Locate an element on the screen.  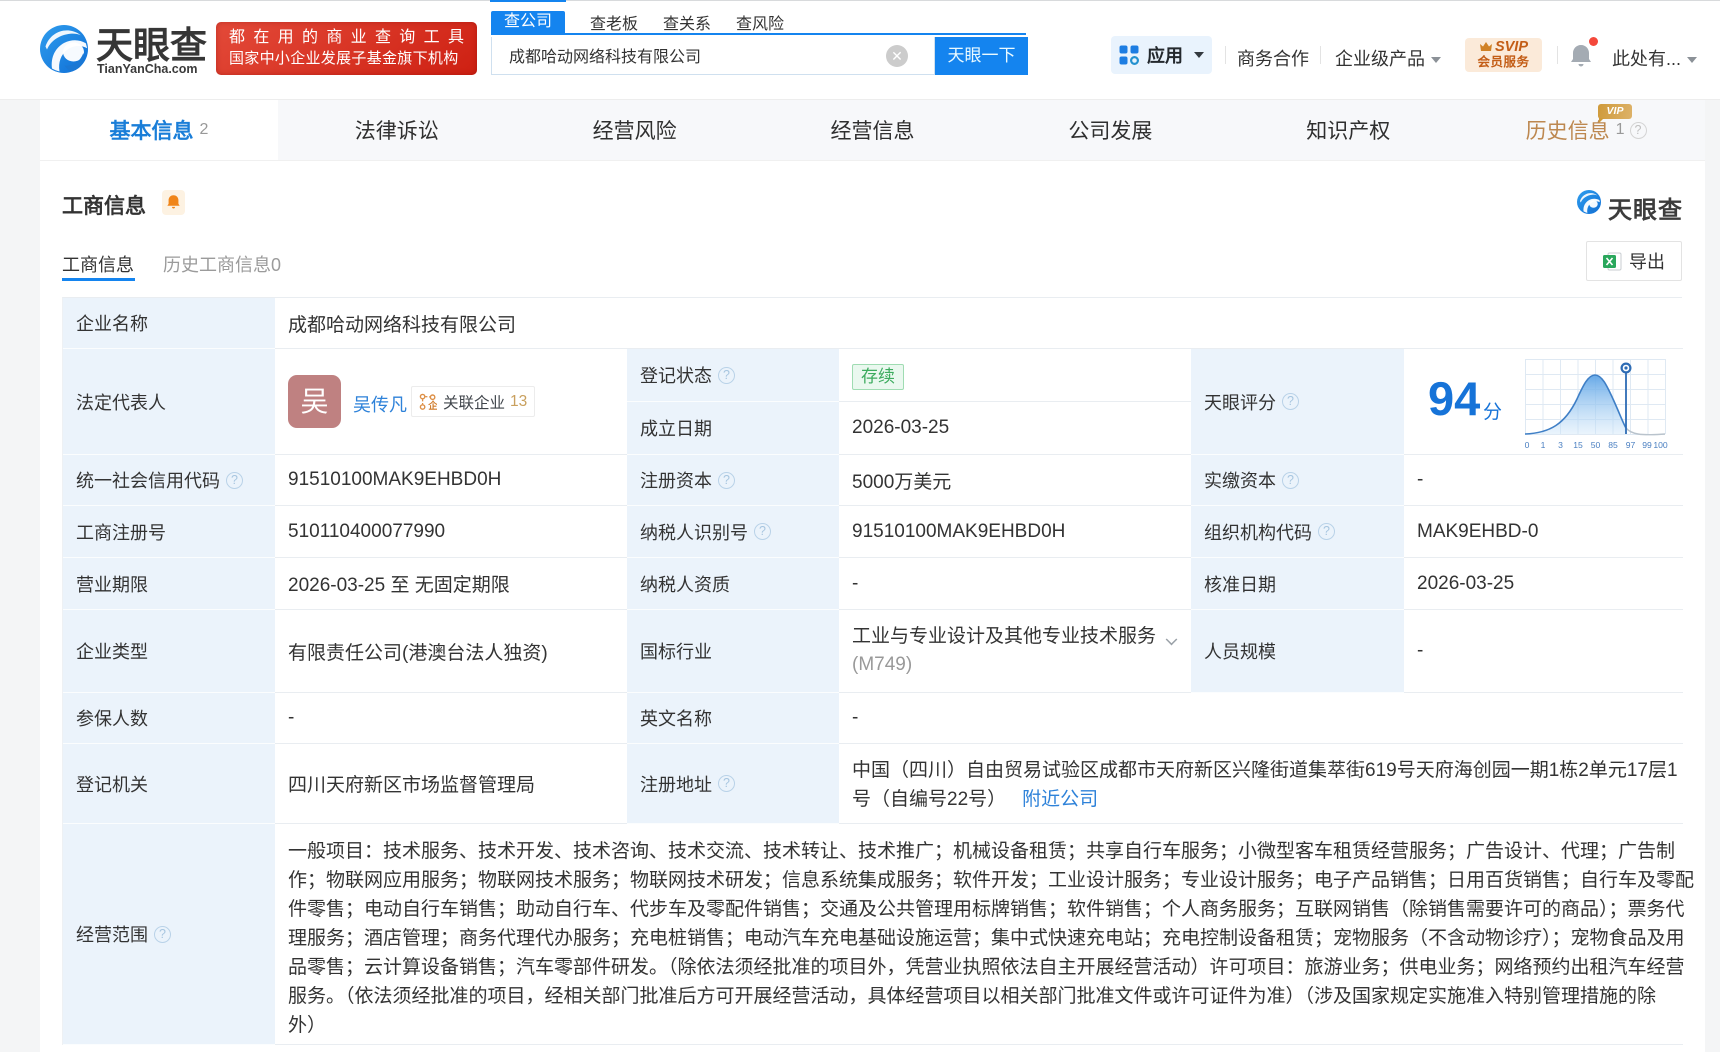
svg-text: 97 is located at coordinates (1631, 445).